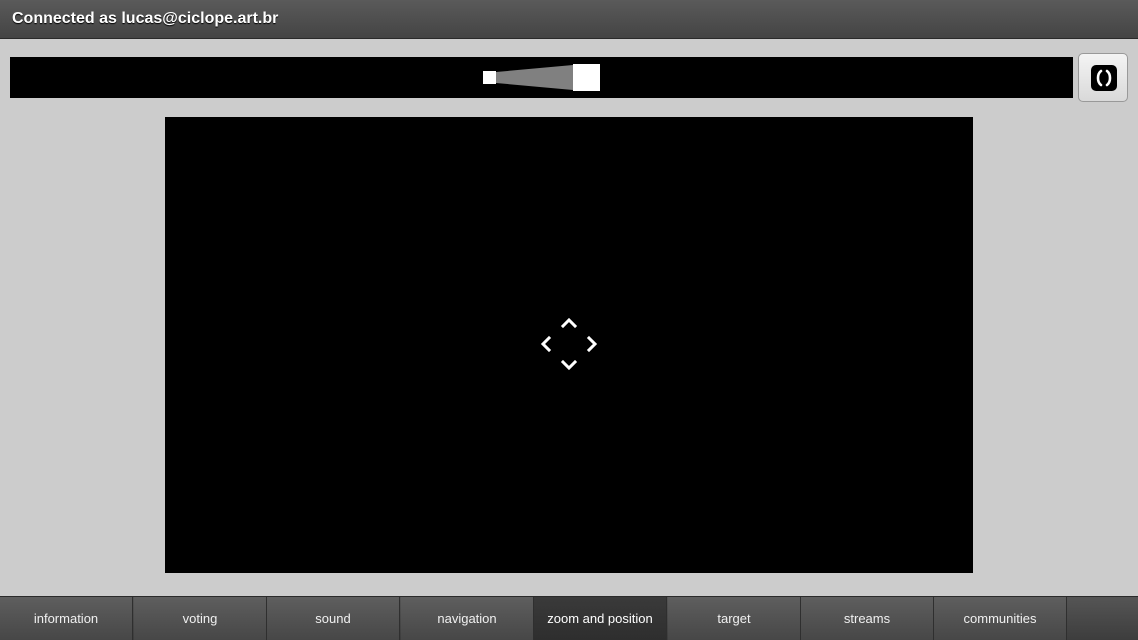 This screenshot has width=1138, height=640. I want to click on zoom-min-marker, so click(489, 77).